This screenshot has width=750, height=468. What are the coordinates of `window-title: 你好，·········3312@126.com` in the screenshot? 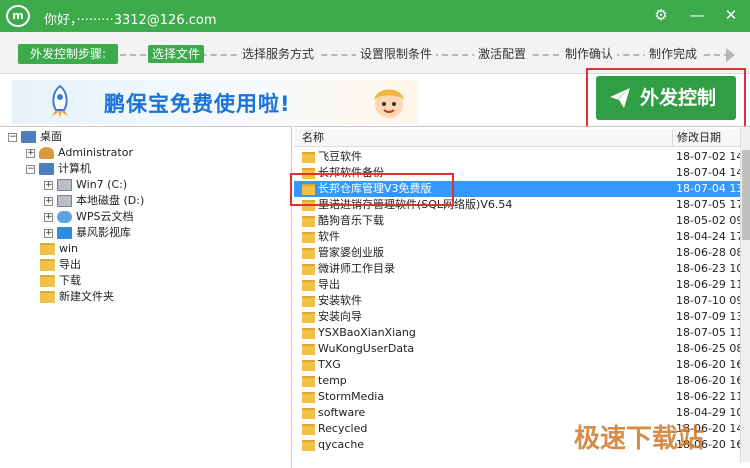 It's located at (130, 20).